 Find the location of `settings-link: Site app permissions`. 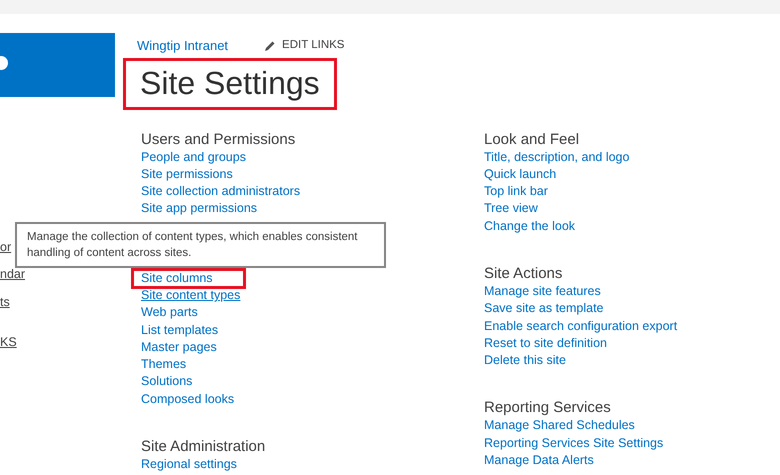

settings-link: Site app permissions is located at coordinates (210, 209).